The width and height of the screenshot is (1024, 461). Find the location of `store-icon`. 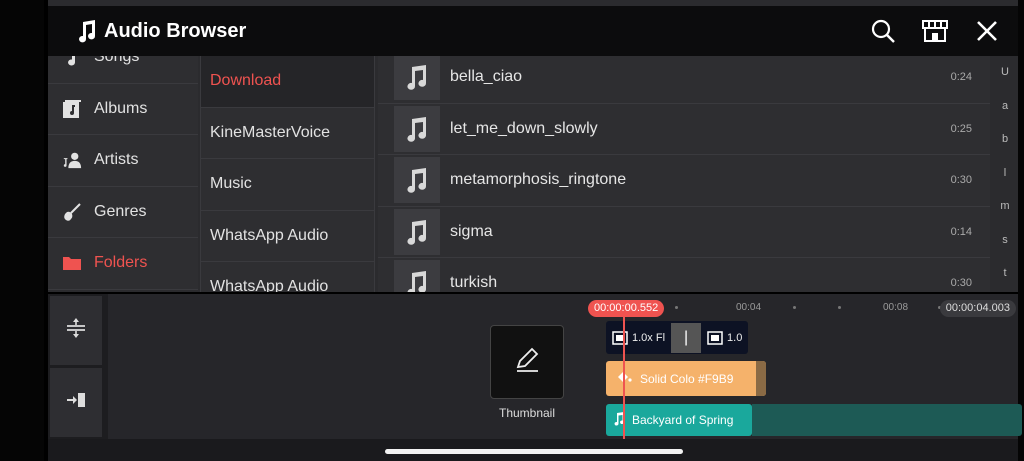

store-icon is located at coordinates (935, 31).